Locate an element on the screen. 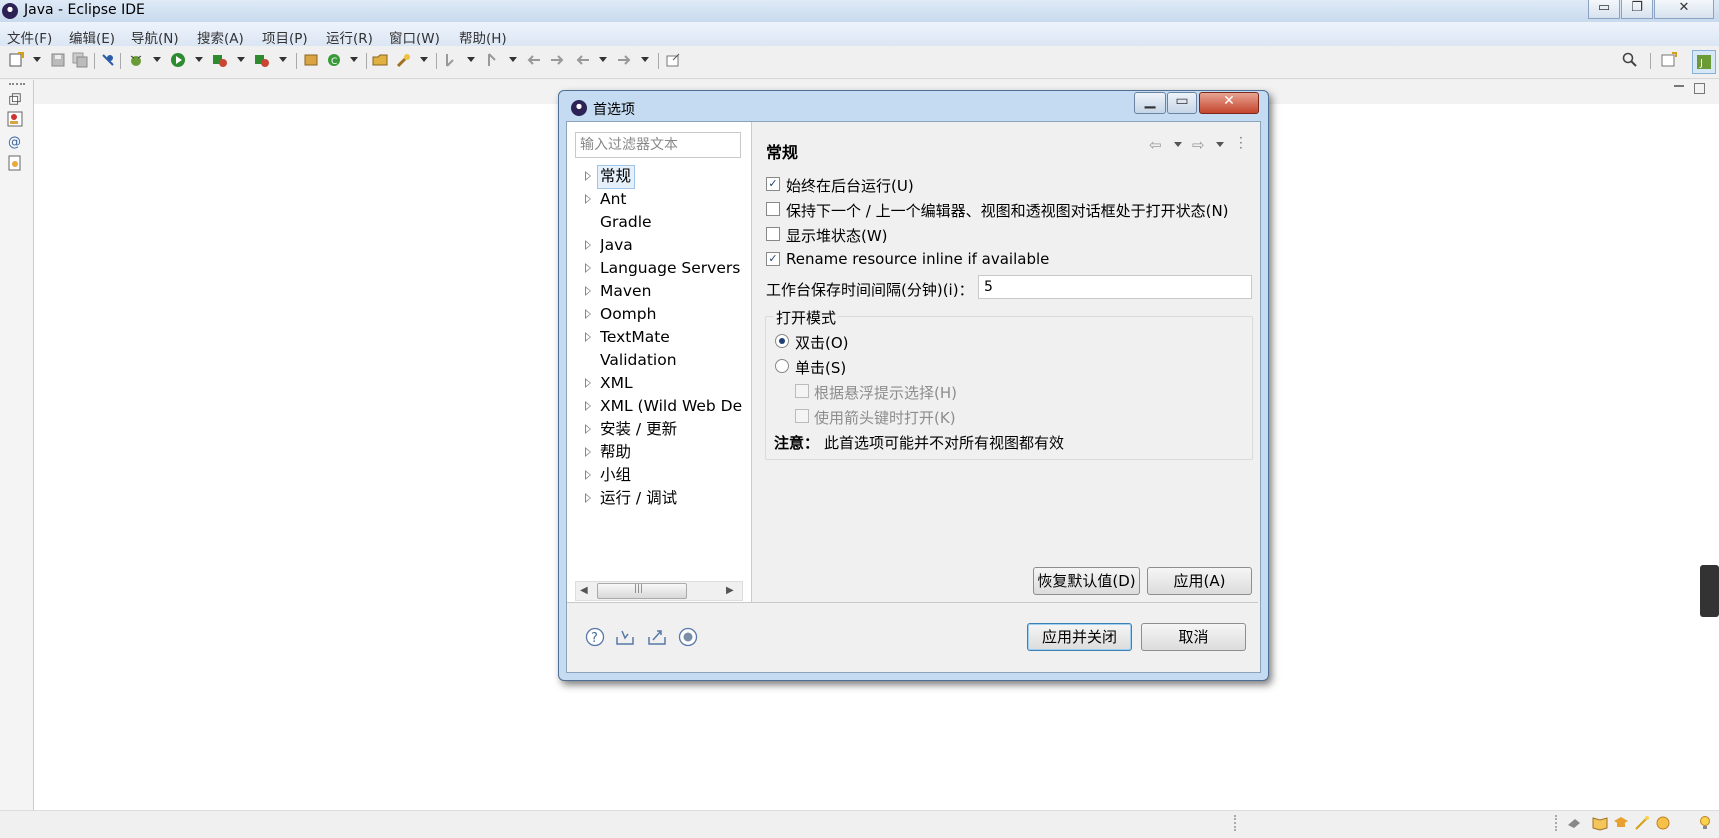  prev-annotation-icon is located at coordinates (493, 60).